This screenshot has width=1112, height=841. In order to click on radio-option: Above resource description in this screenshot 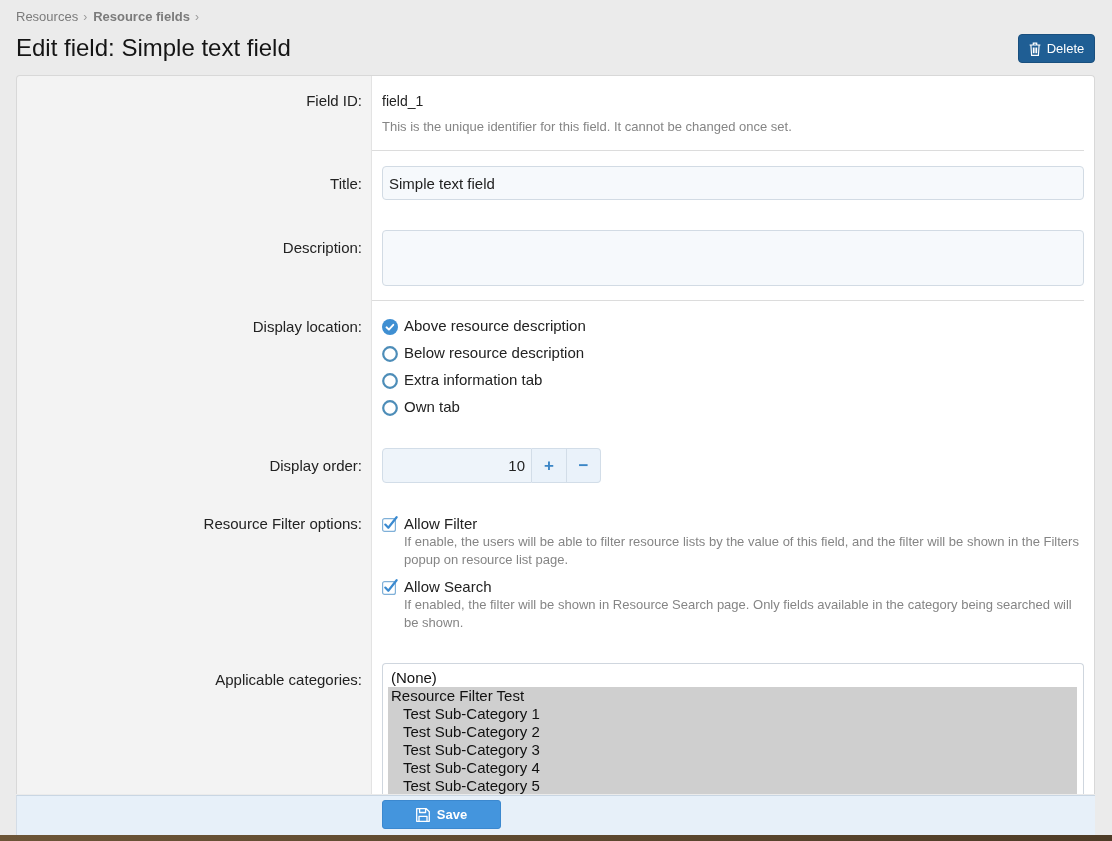, I will do `click(484, 326)`.